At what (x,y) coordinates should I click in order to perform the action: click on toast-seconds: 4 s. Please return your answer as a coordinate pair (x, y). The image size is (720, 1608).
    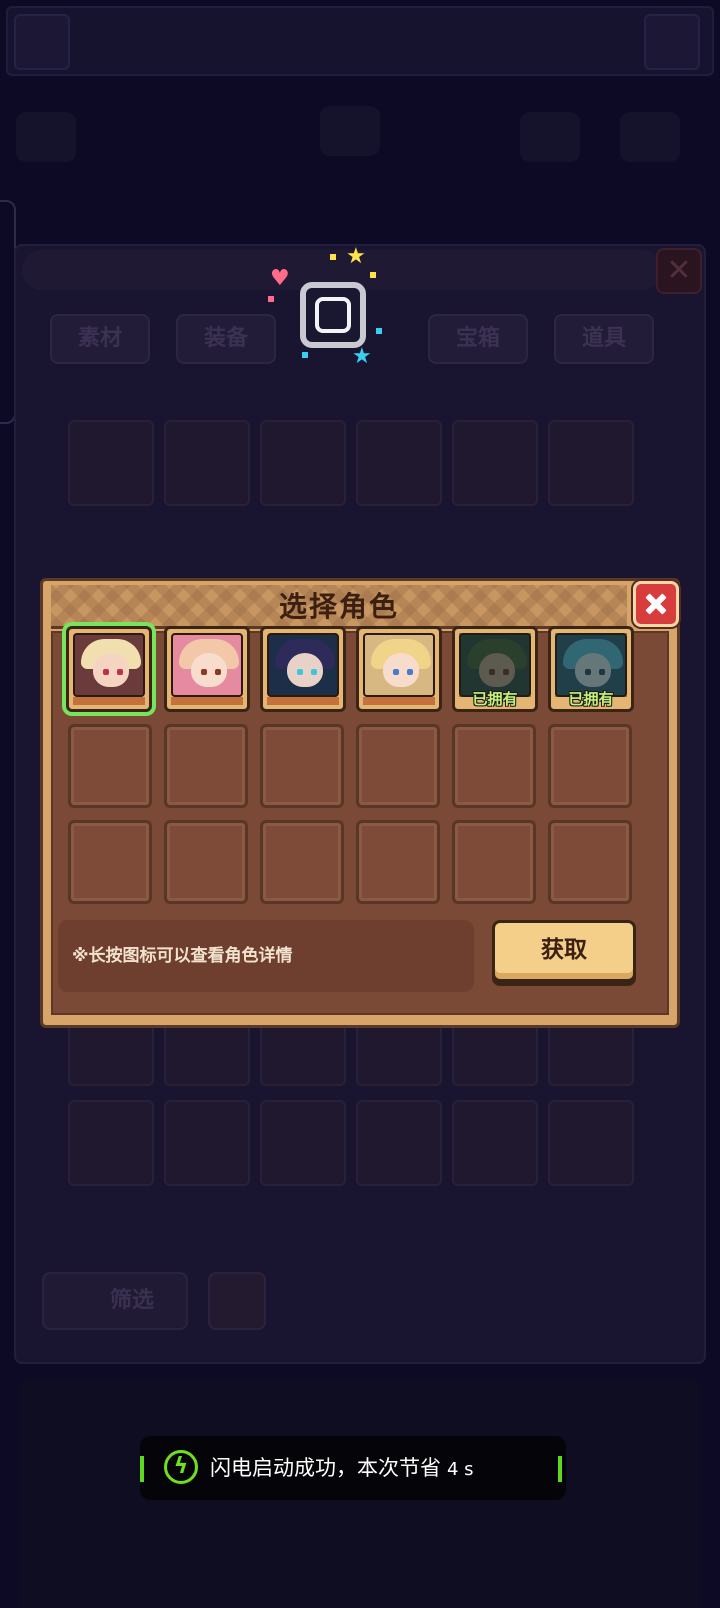
    Looking at the image, I should click on (460, 1469).